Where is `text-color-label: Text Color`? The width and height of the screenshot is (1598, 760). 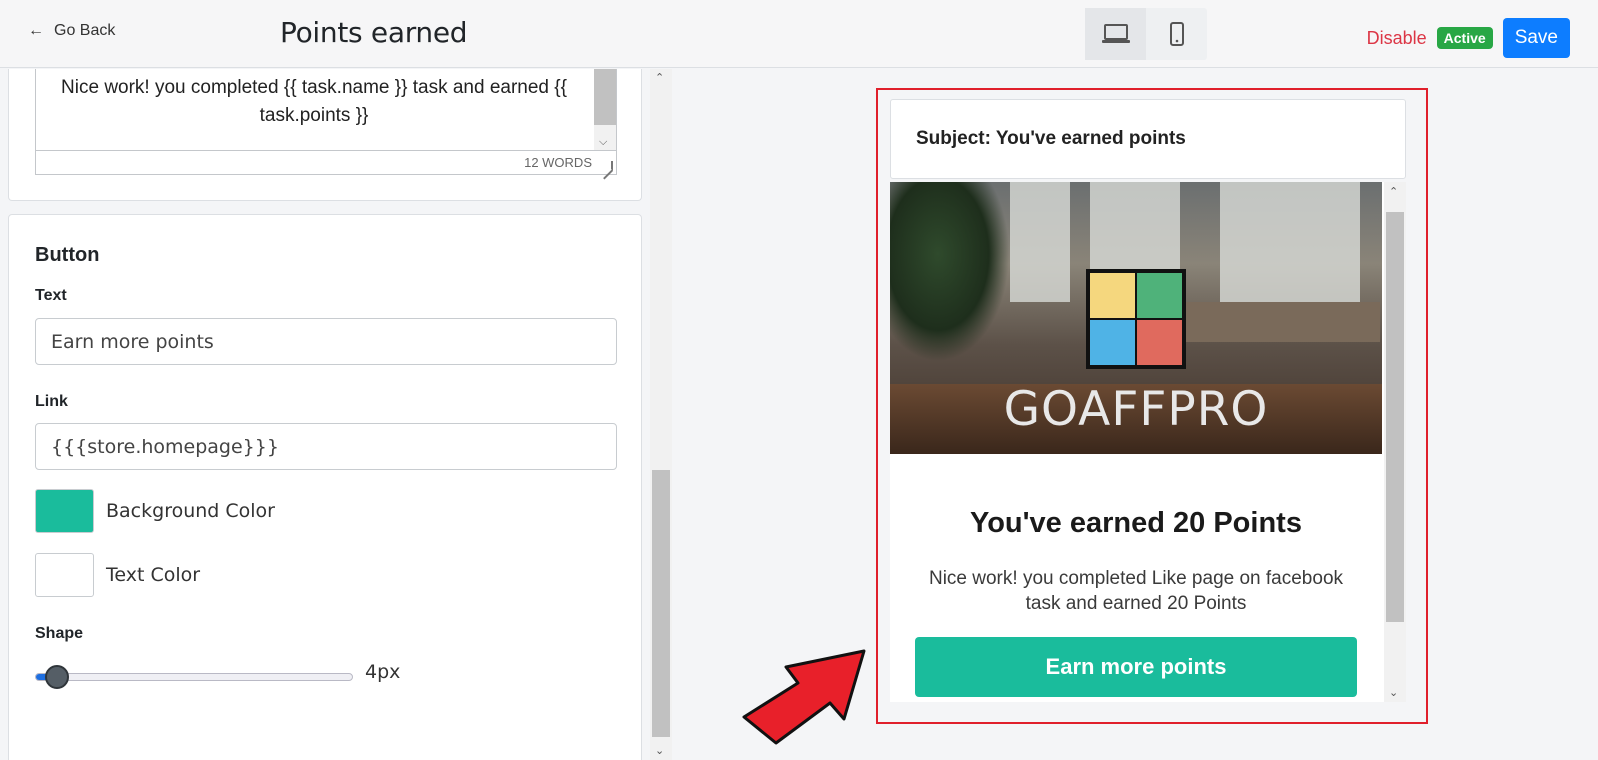
text-color-label: Text Color is located at coordinates (153, 575).